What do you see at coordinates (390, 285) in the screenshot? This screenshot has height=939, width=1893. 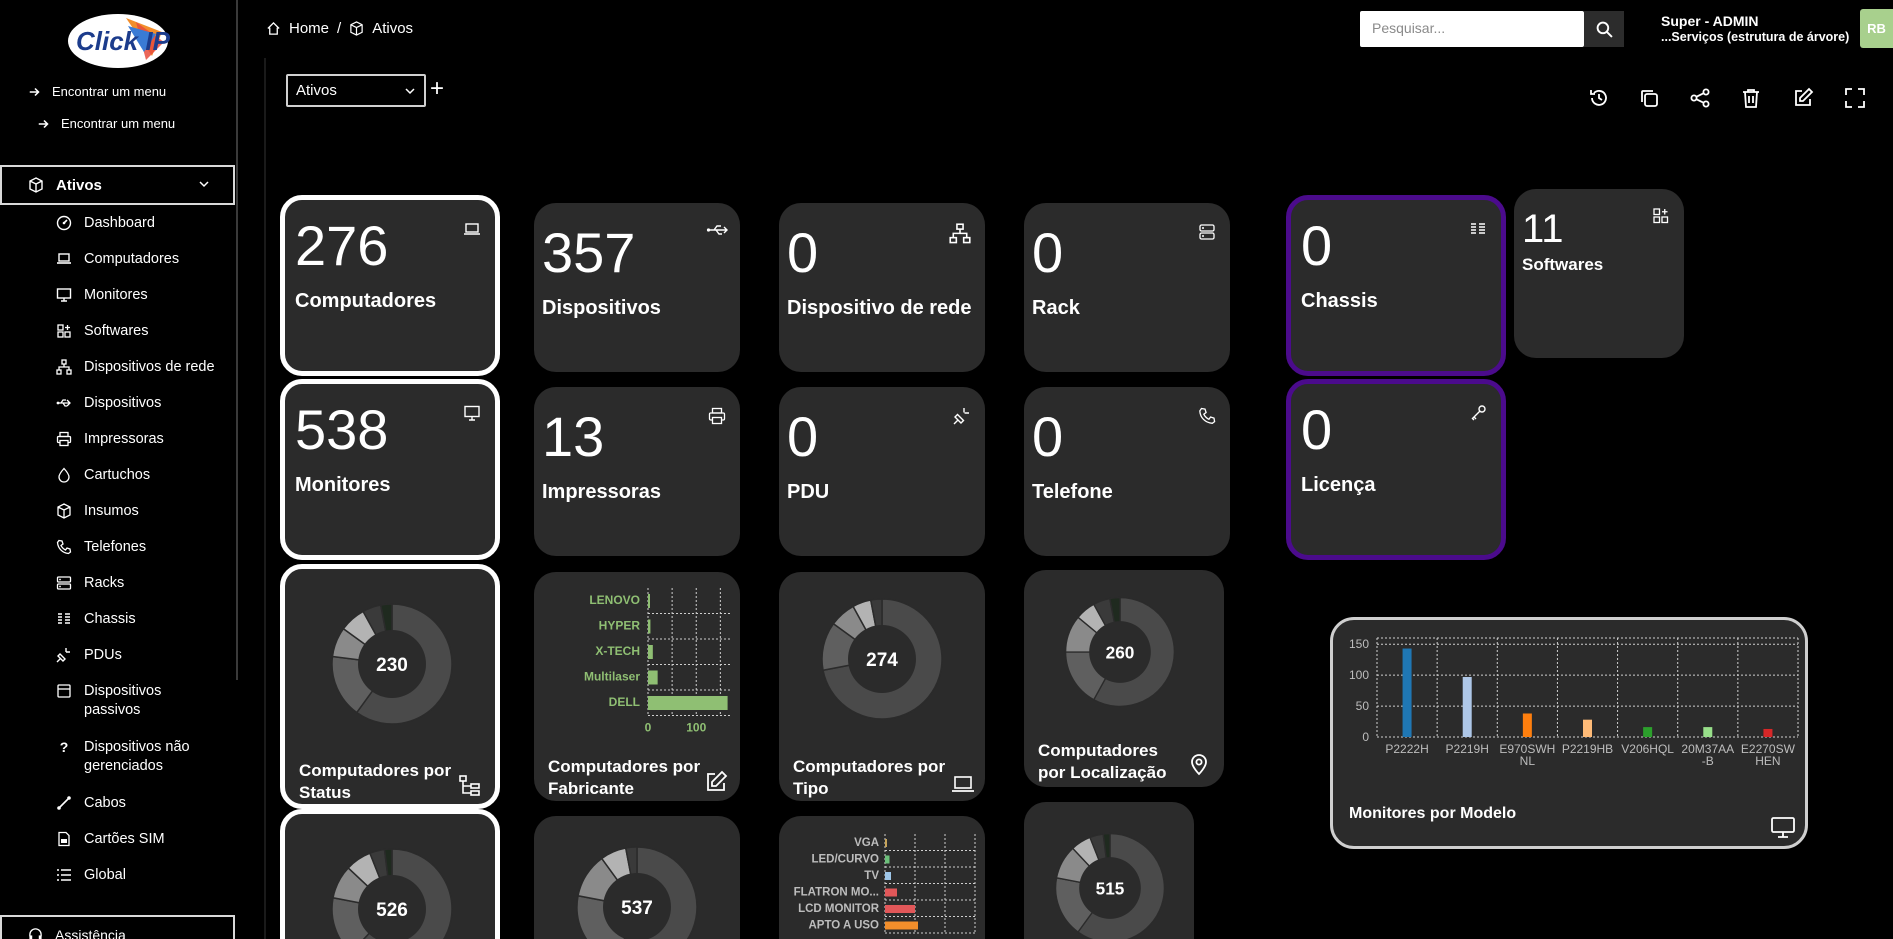 I see `stat-card-computadores: 276 Computadores` at bounding box center [390, 285].